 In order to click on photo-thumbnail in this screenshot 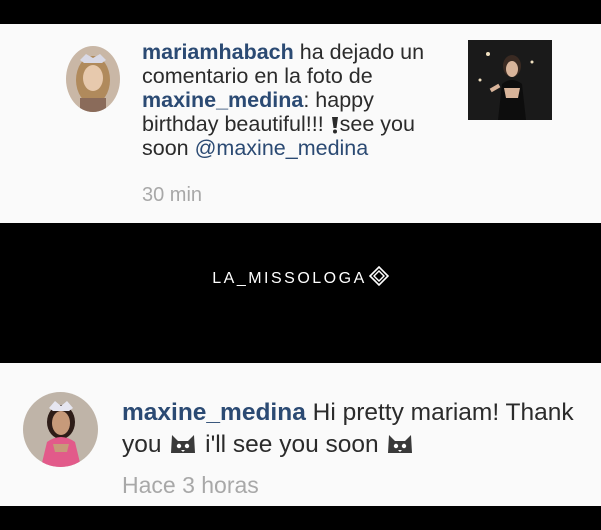, I will do `click(510, 80)`.